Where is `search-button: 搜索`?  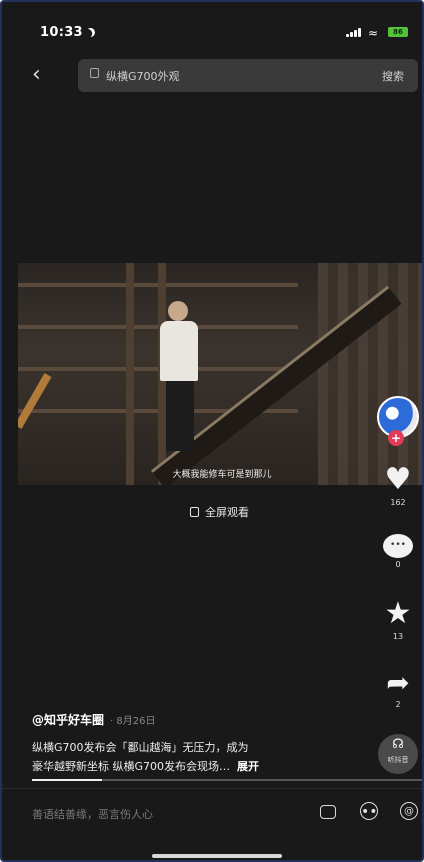 search-button: 搜索 is located at coordinates (393, 76).